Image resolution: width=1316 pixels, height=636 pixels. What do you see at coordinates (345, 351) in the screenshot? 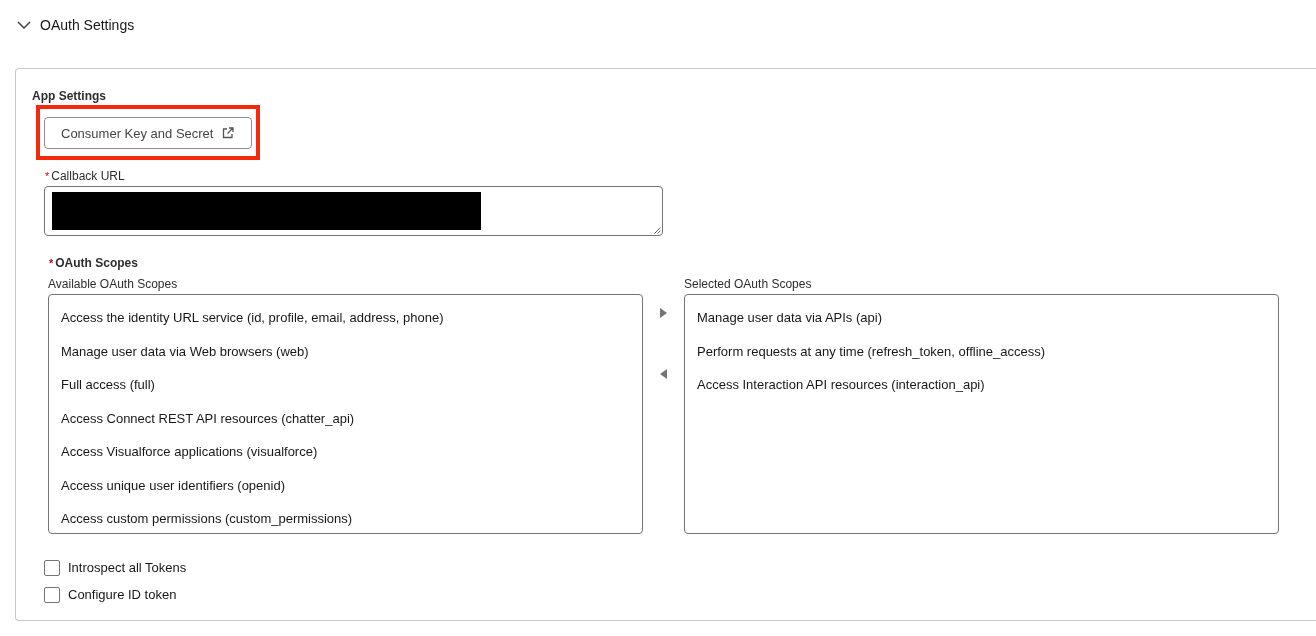
I see `scope-option: Manage user data via Web browsers (web)` at bounding box center [345, 351].